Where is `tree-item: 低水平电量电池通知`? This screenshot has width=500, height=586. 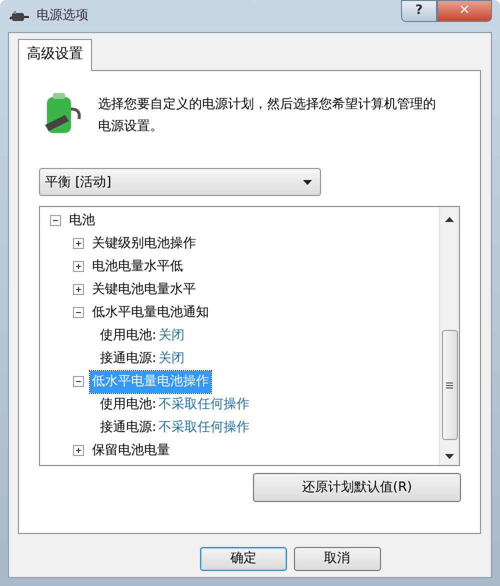 tree-item: 低水平电量电池通知 is located at coordinates (150, 313).